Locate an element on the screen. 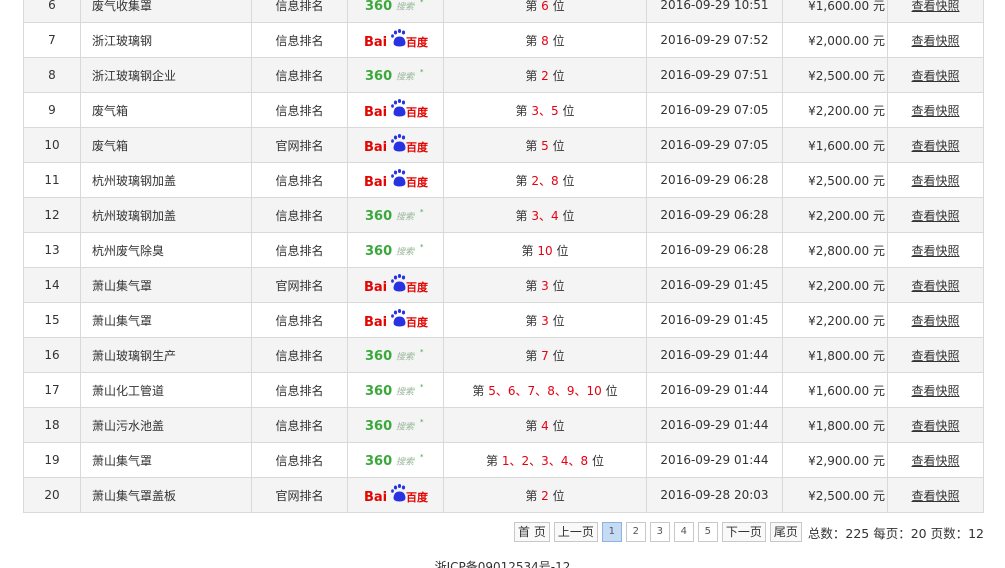 The width and height of the screenshot is (1005, 568). rank-number: 10 is located at coordinates (545, 250).